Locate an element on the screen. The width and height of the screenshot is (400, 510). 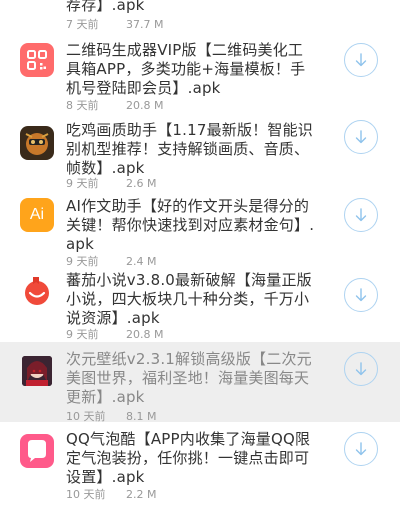
item-time: 10 天前 is located at coordinates (86, 494).